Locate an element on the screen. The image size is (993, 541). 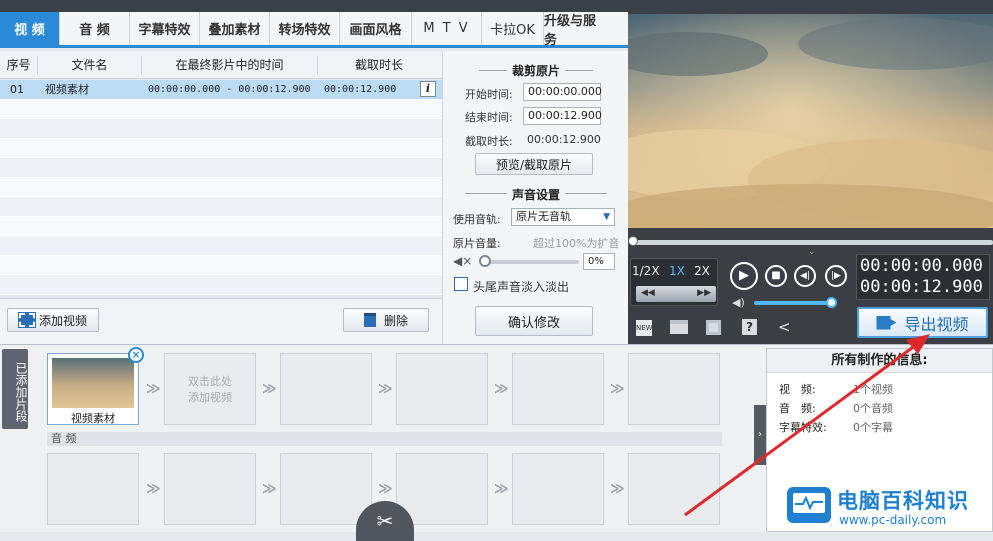
trim-title: 裁剪原片 is located at coordinates (535, 71).